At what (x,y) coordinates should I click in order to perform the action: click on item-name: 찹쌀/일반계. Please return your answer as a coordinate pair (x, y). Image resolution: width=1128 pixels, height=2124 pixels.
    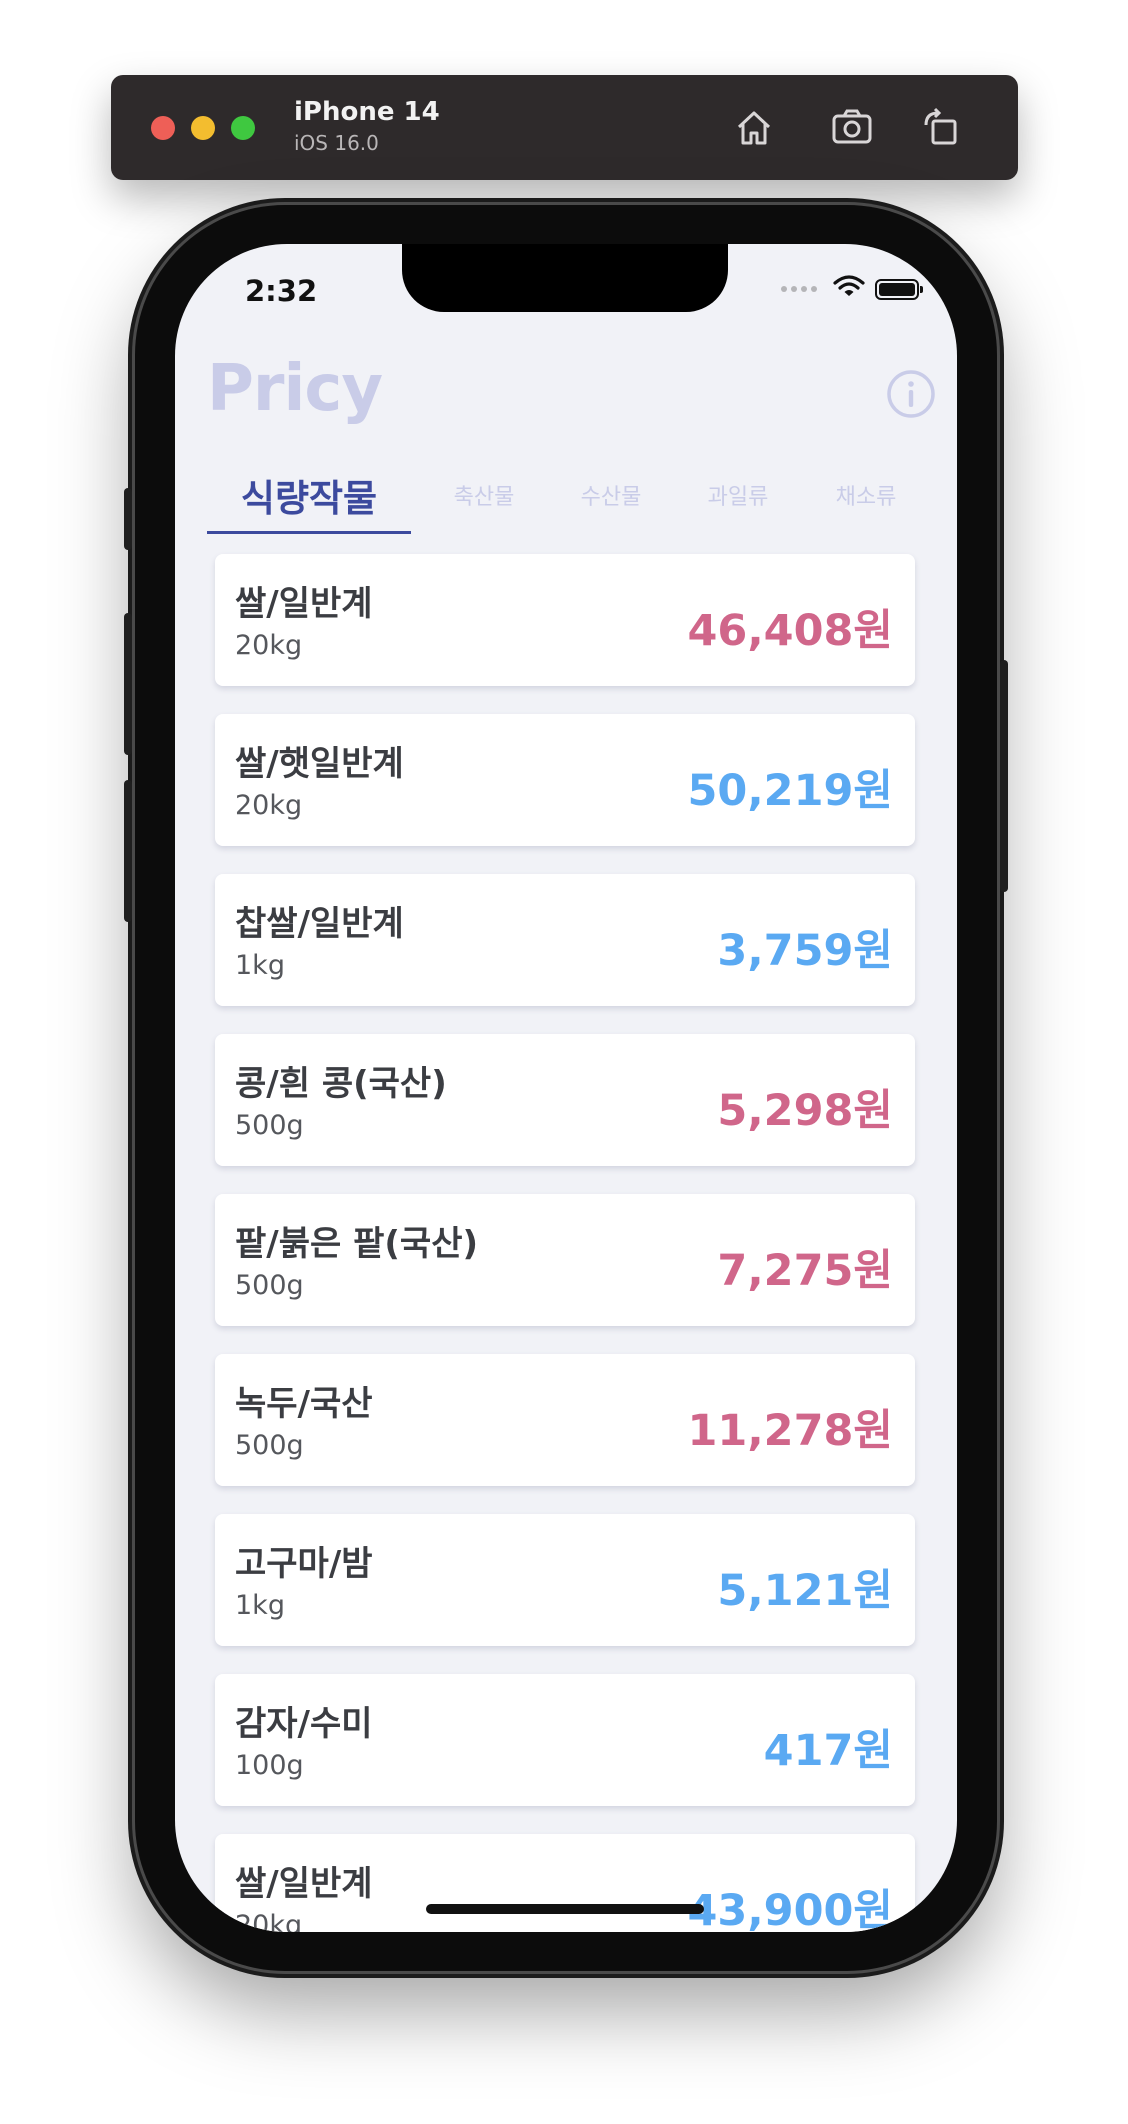
    Looking at the image, I should click on (319, 924).